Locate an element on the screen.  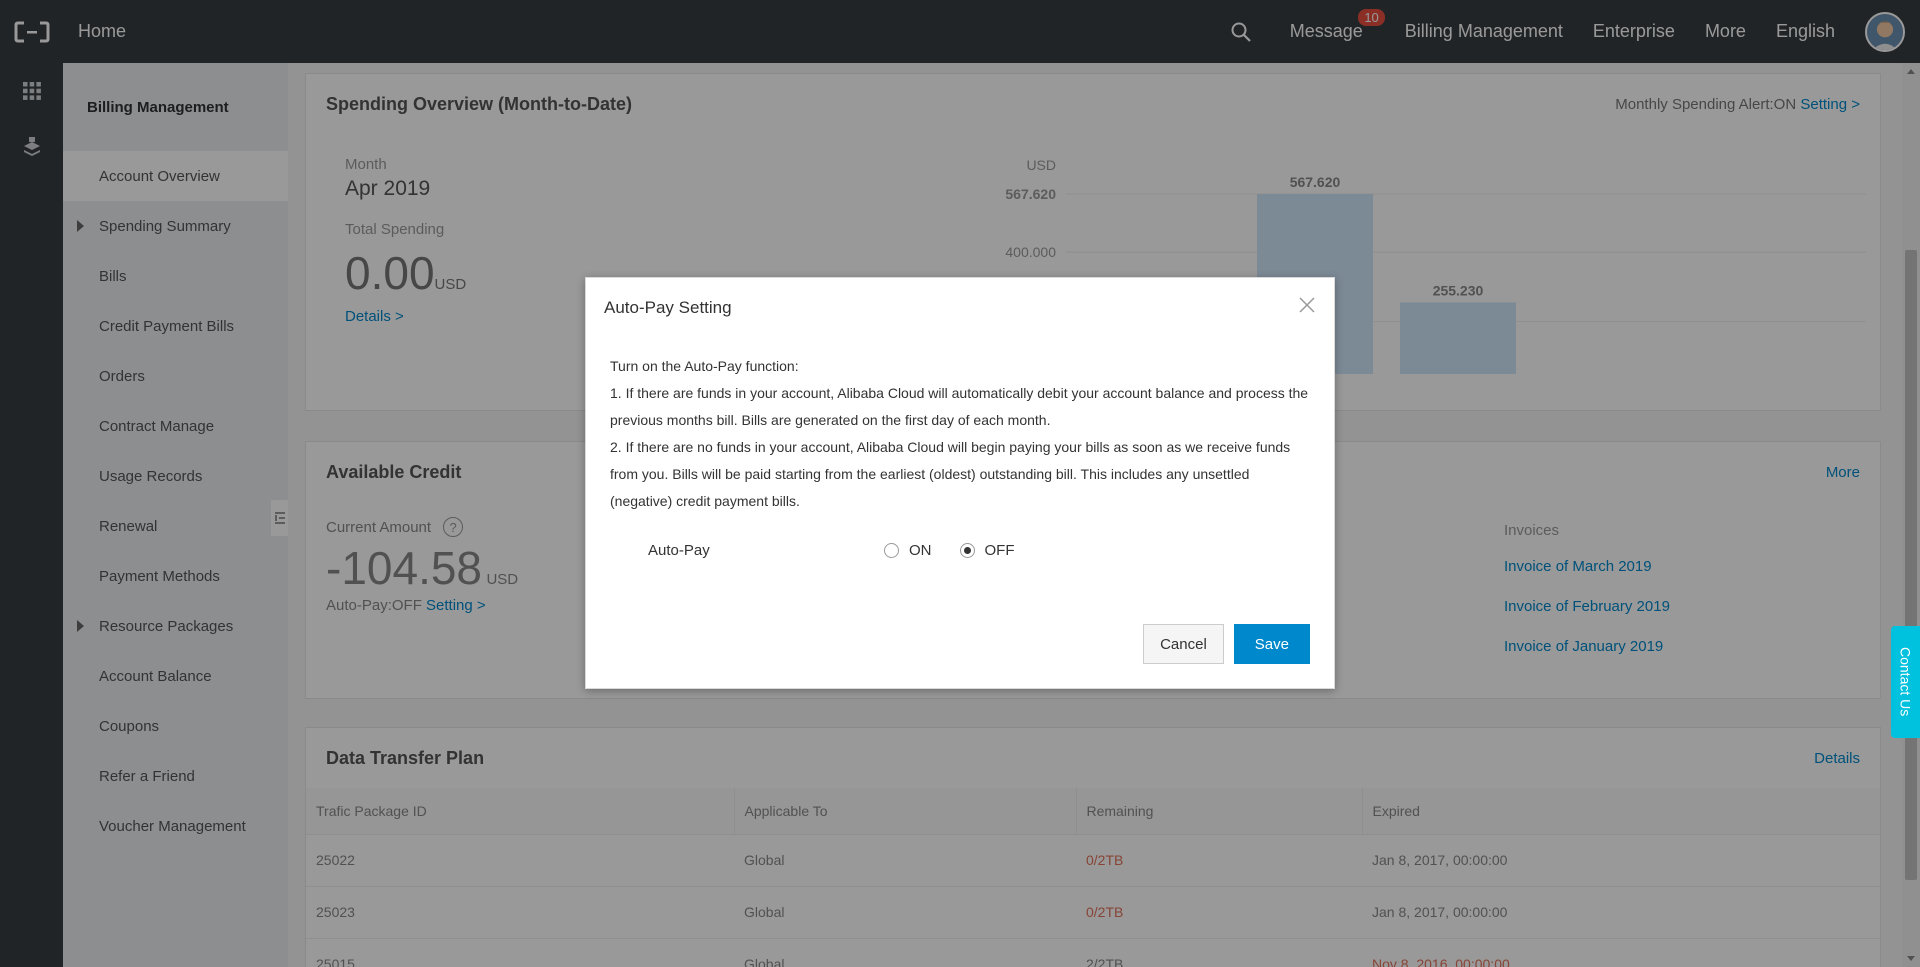
autopay-off-radio: OFF is located at coordinates (987, 550).